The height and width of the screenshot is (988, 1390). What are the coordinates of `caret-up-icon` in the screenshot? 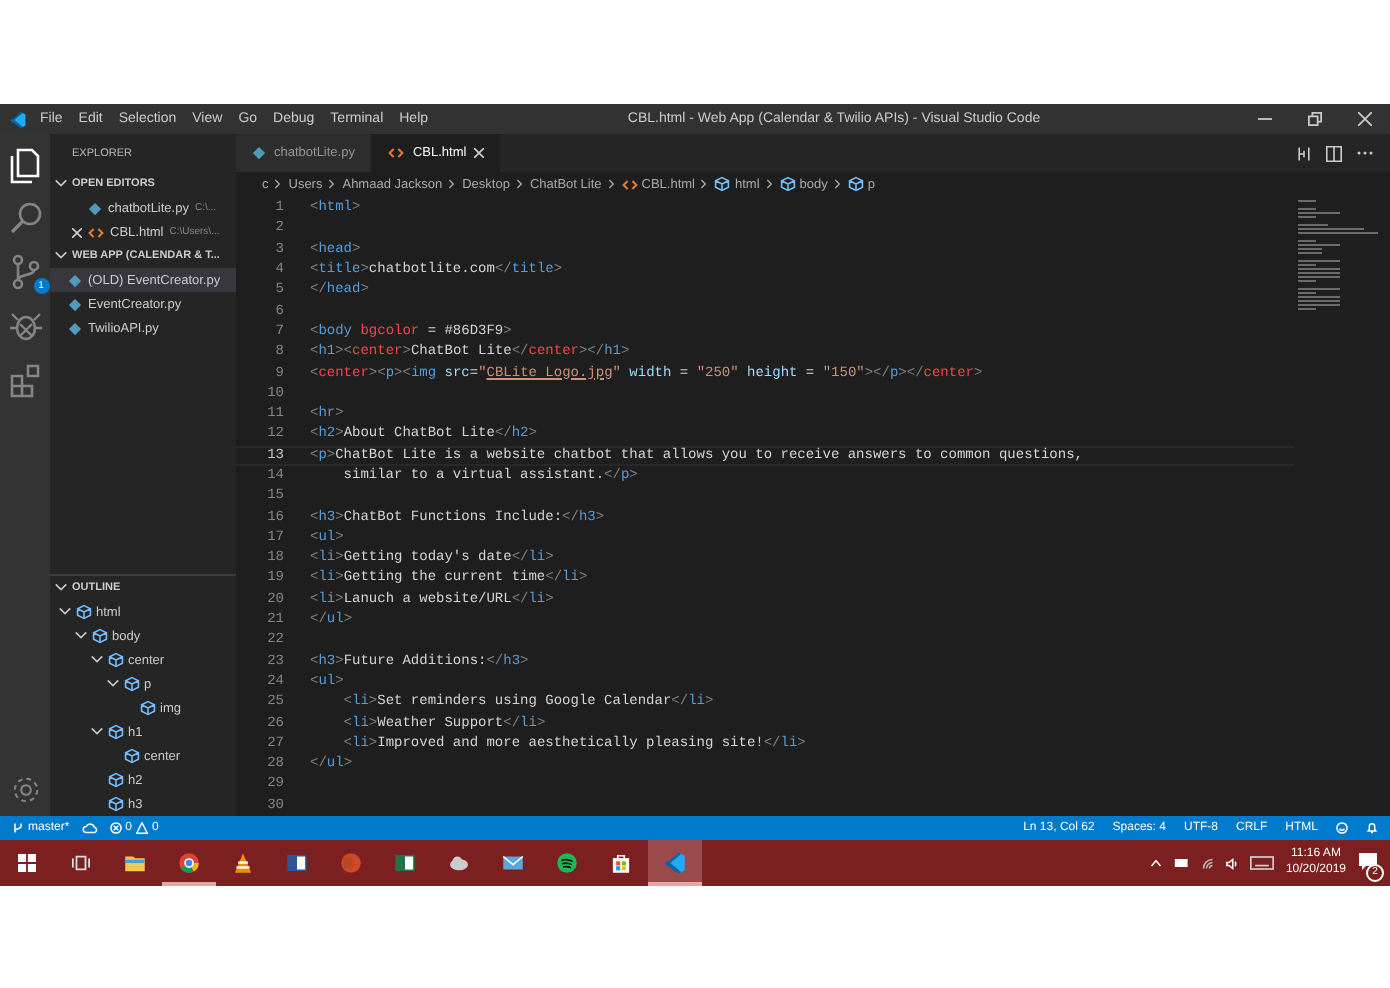 It's located at (1155, 863).